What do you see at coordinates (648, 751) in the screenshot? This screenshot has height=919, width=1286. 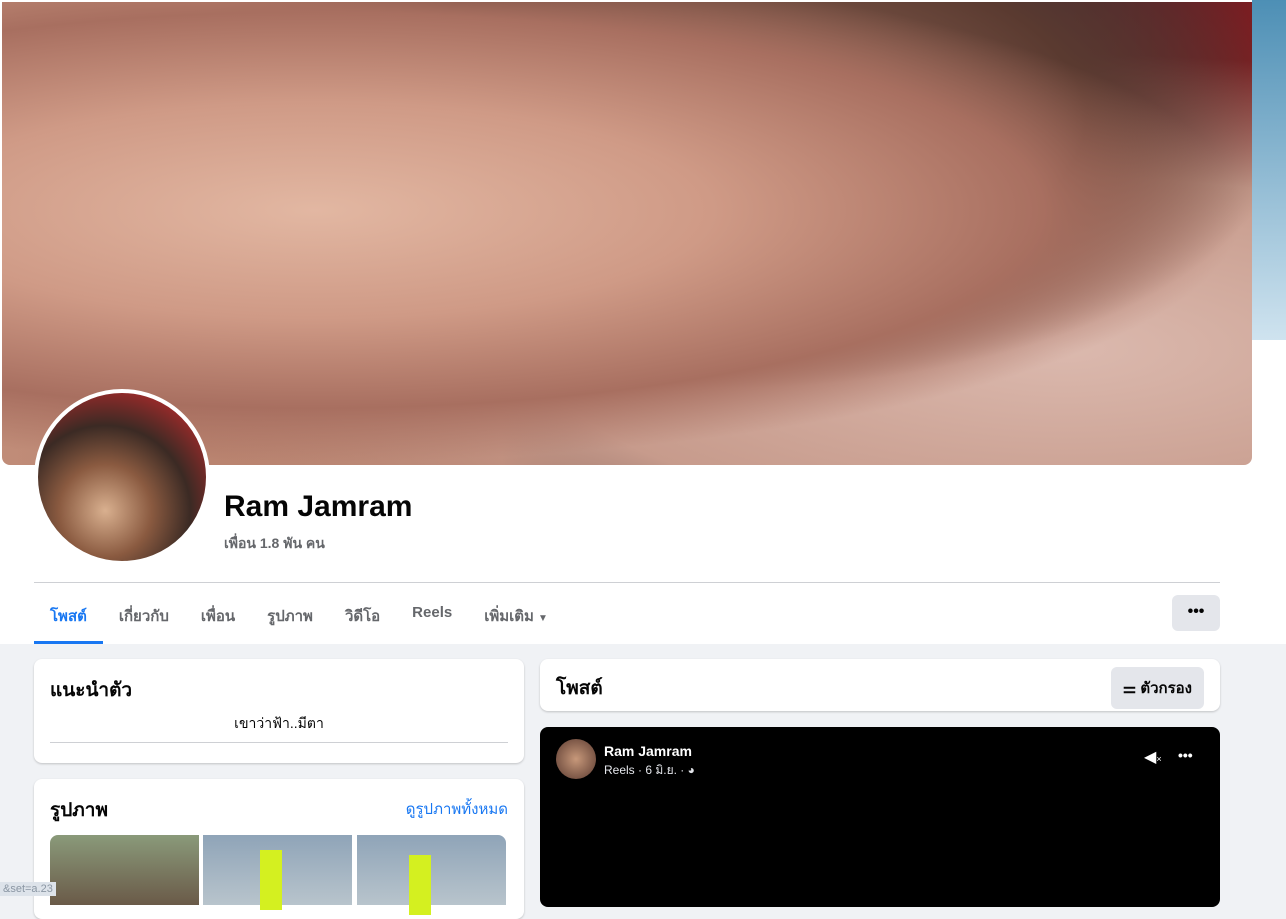 I see `post-author-name: Ram Jamram` at bounding box center [648, 751].